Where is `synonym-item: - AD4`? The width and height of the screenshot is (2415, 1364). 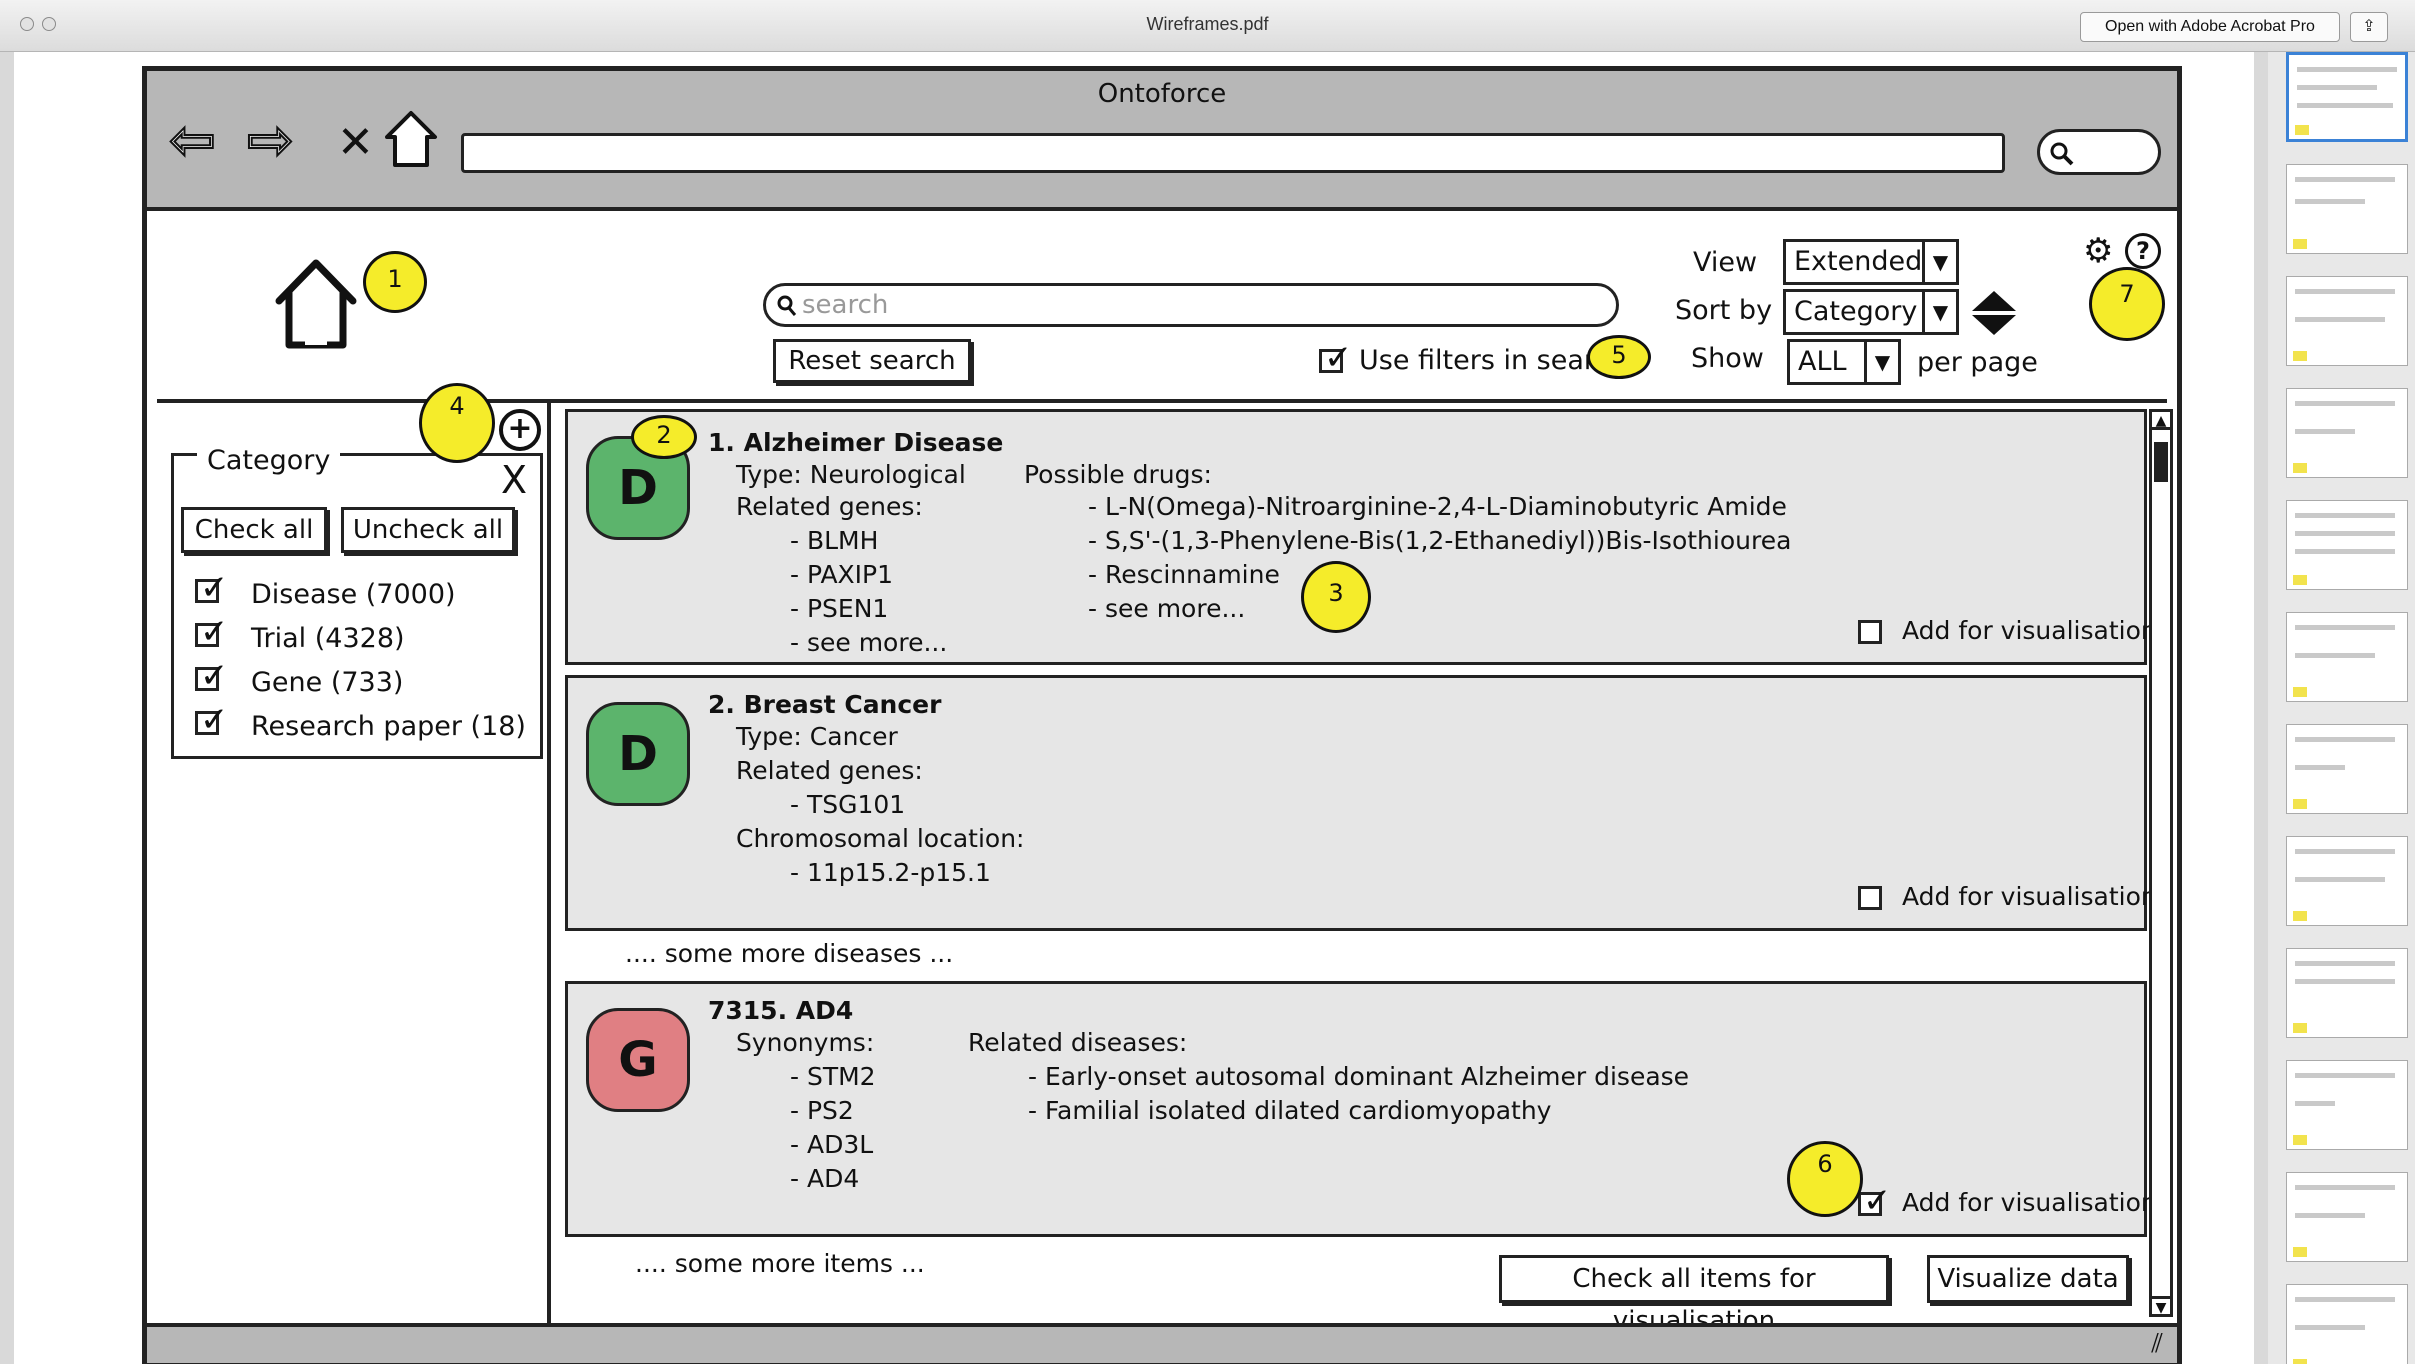
synonym-item: - AD4 is located at coordinates (825, 1178).